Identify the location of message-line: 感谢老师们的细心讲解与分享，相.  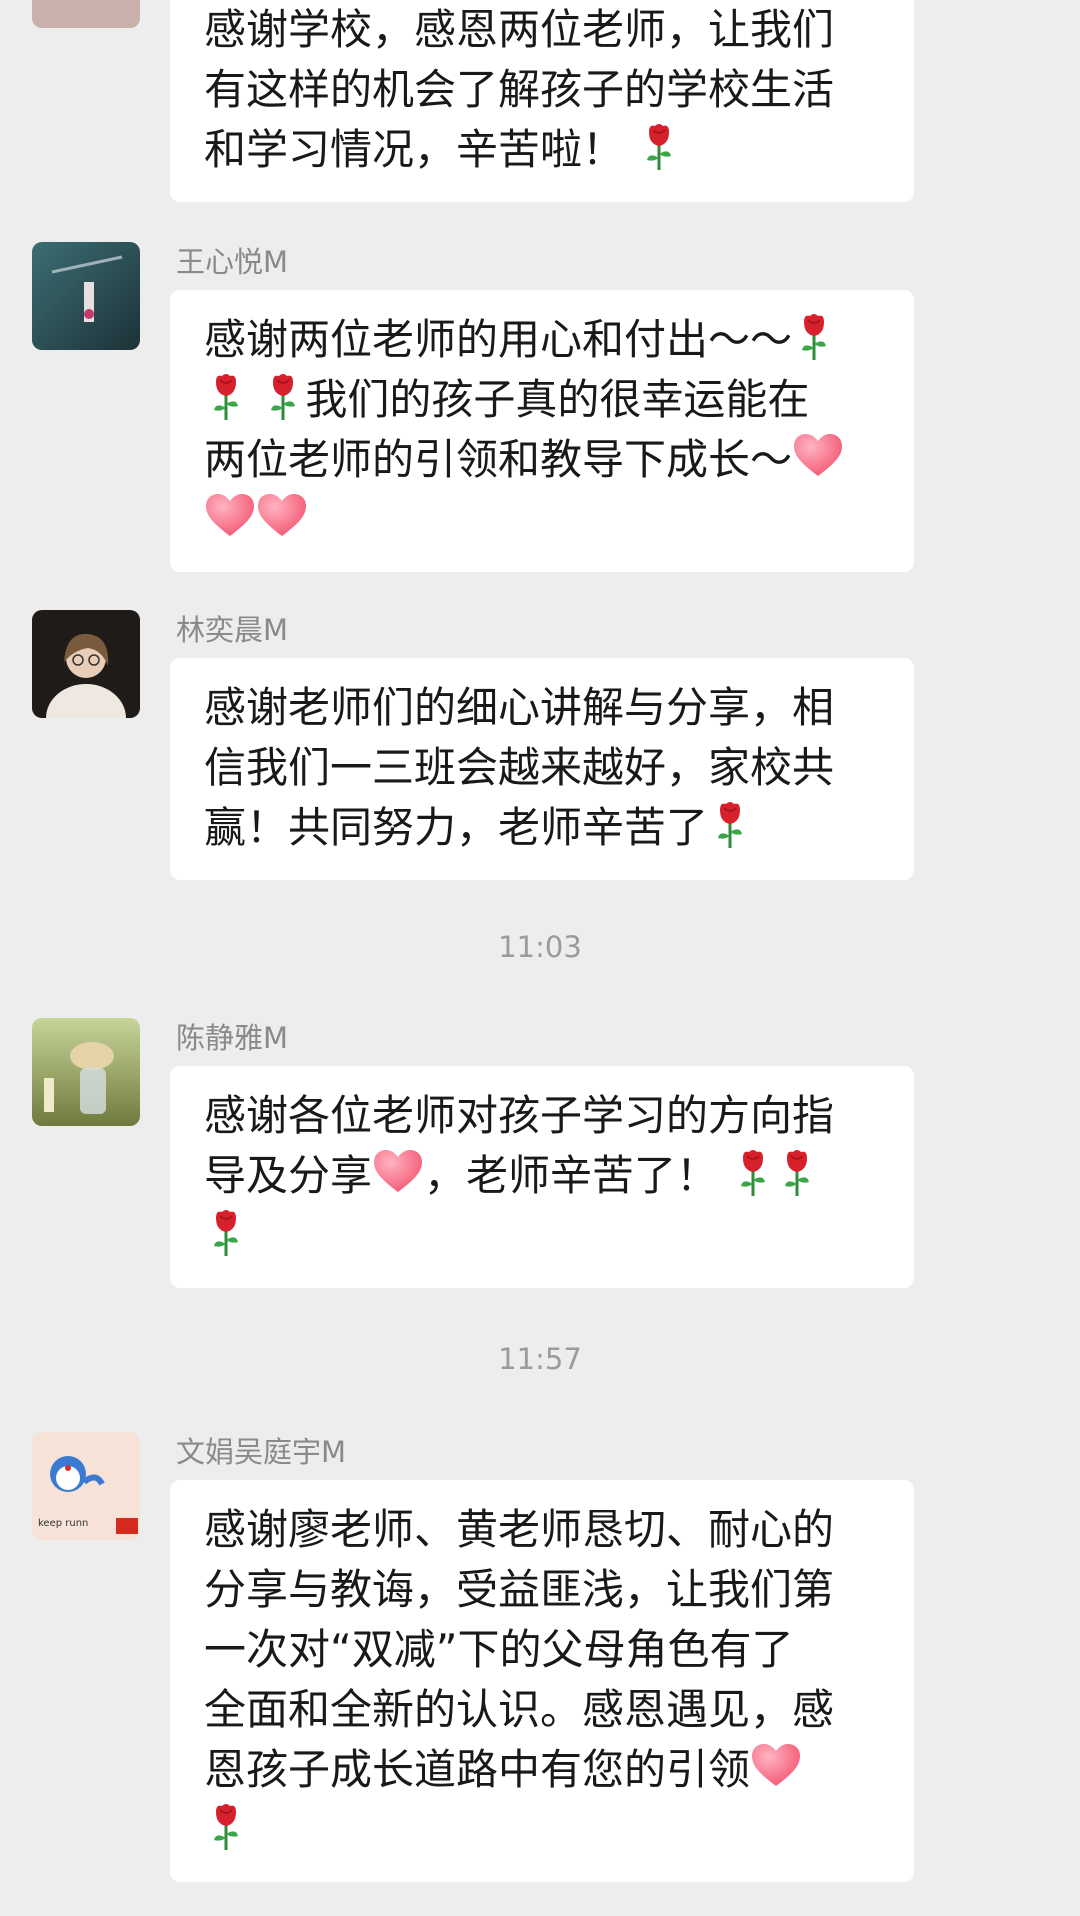
(544, 708).